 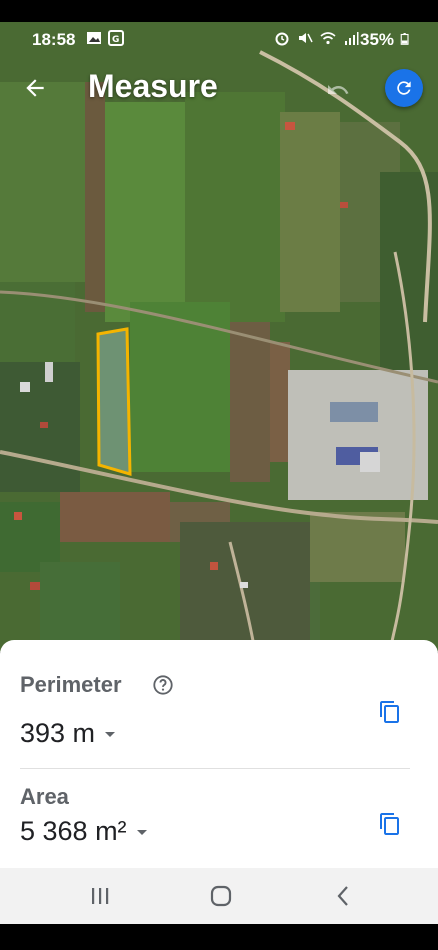 What do you see at coordinates (35, 88) in the screenshot?
I see `arrow-back-icon` at bounding box center [35, 88].